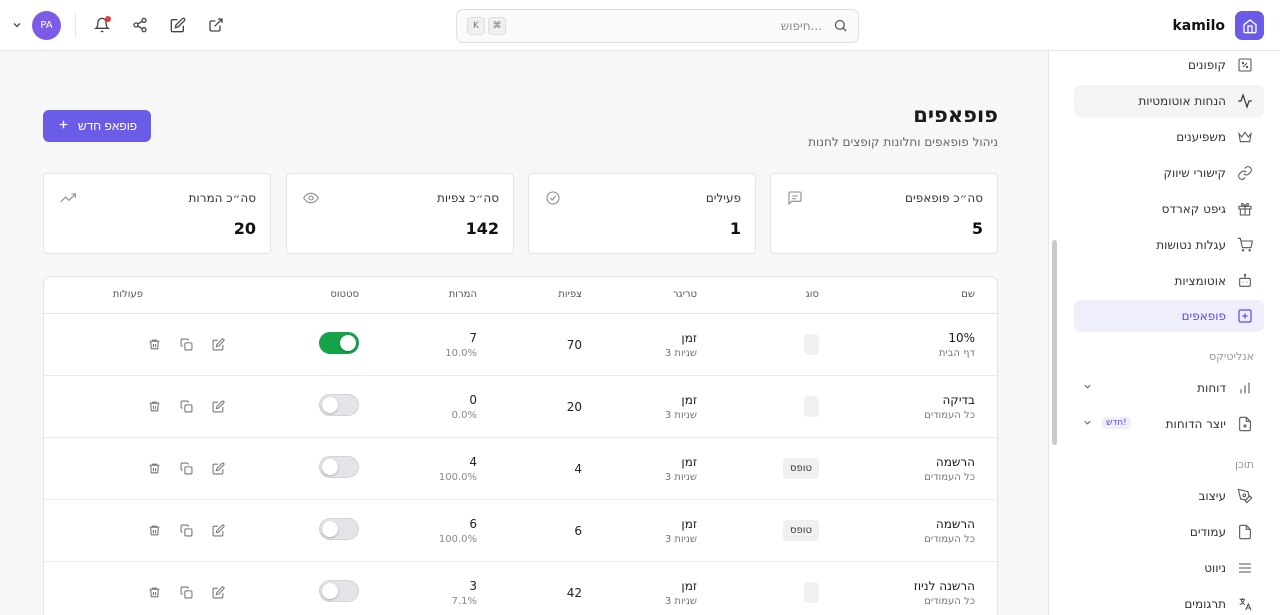  Describe the element at coordinates (1169, 281) in the screenshot. I see `sidebar-item-automations: אוטומציות` at that location.